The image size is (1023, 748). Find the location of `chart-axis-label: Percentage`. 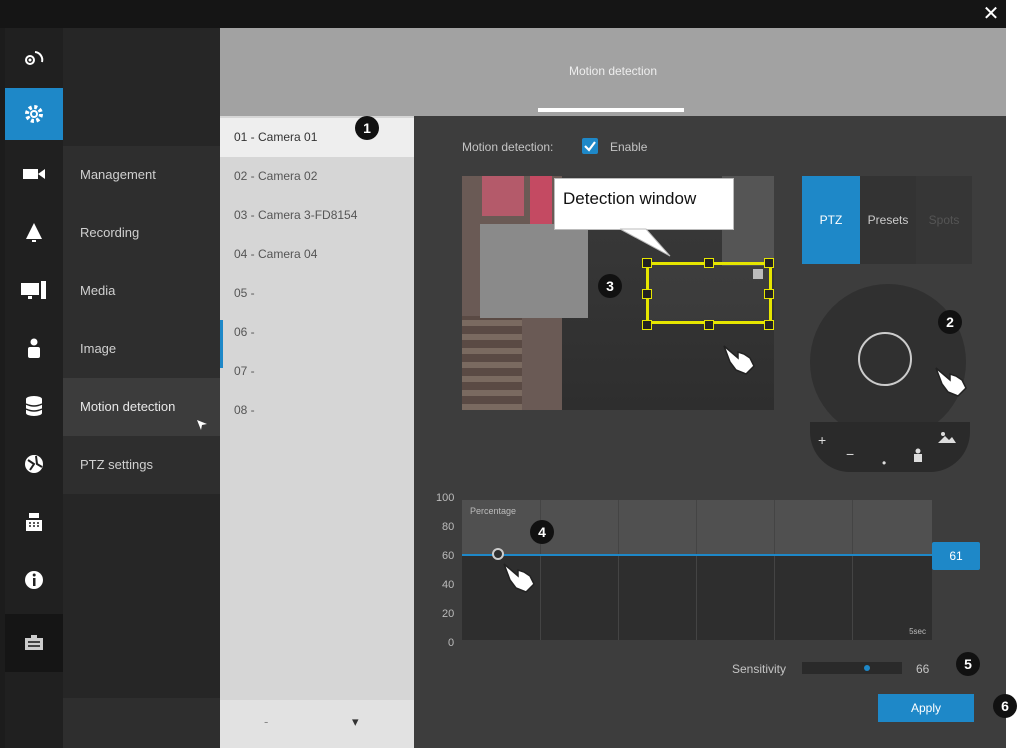

chart-axis-label: Percentage is located at coordinates (493, 511).